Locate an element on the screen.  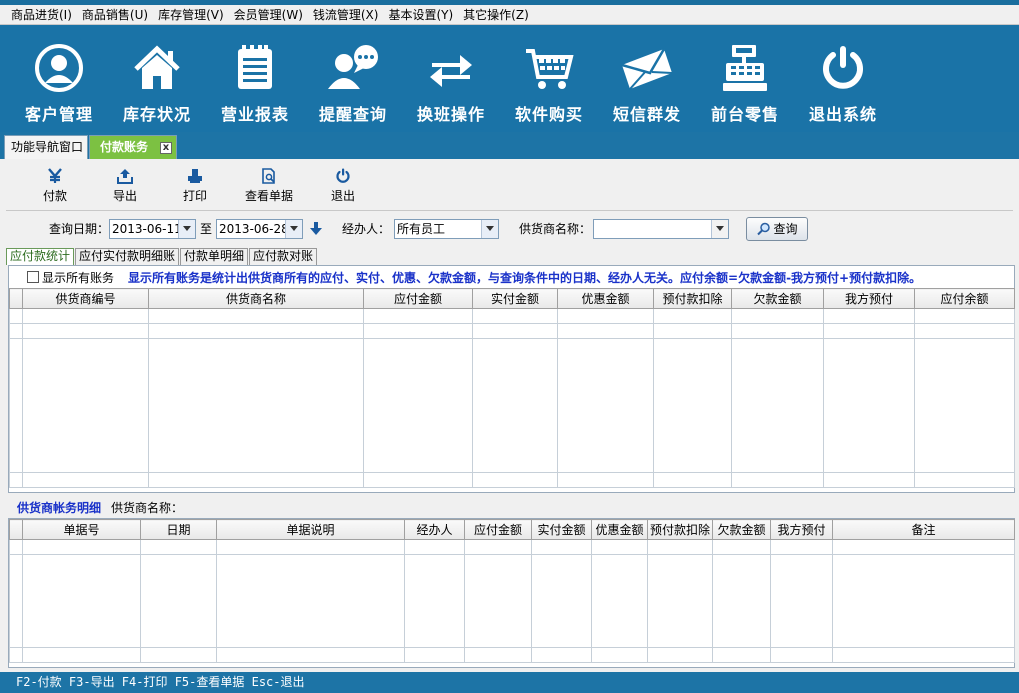
menu-inventory: 库存管理(V) is located at coordinates (191, 15).